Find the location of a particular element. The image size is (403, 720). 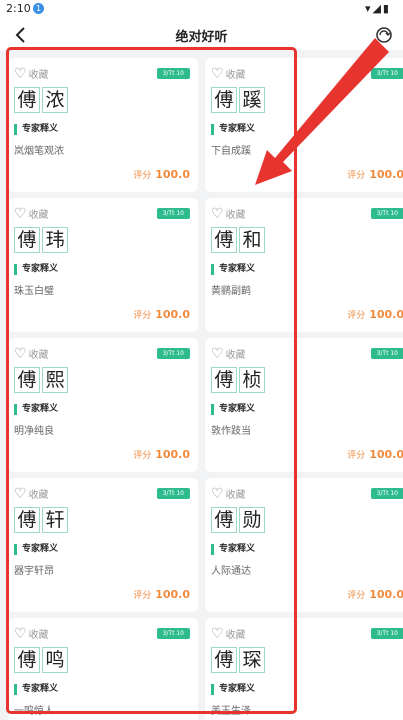

given-name-char: 玮 is located at coordinates (55, 240).